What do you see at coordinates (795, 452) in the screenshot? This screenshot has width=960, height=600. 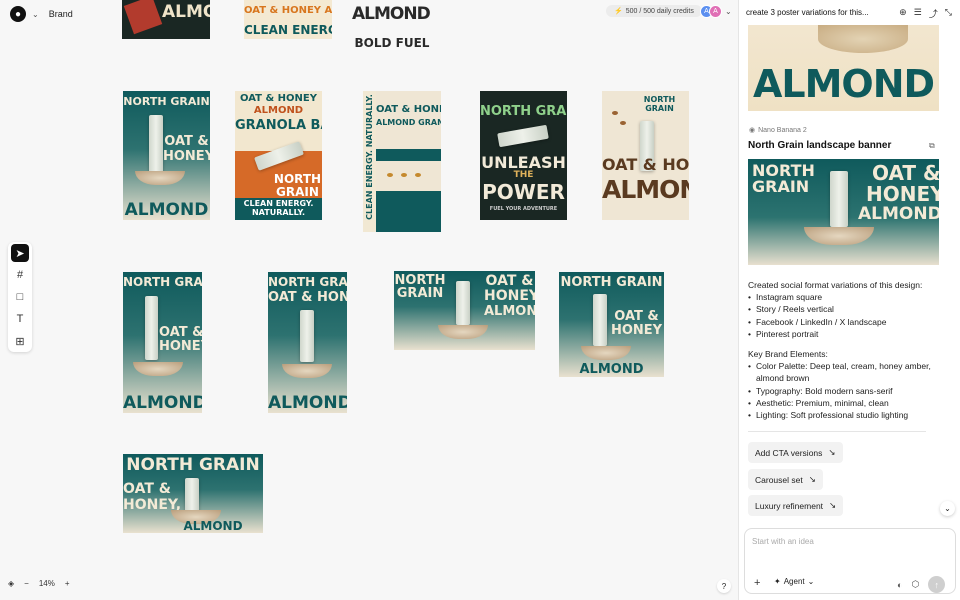 I see `suggestion-chip: Add CTA versions ↘` at bounding box center [795, 452].